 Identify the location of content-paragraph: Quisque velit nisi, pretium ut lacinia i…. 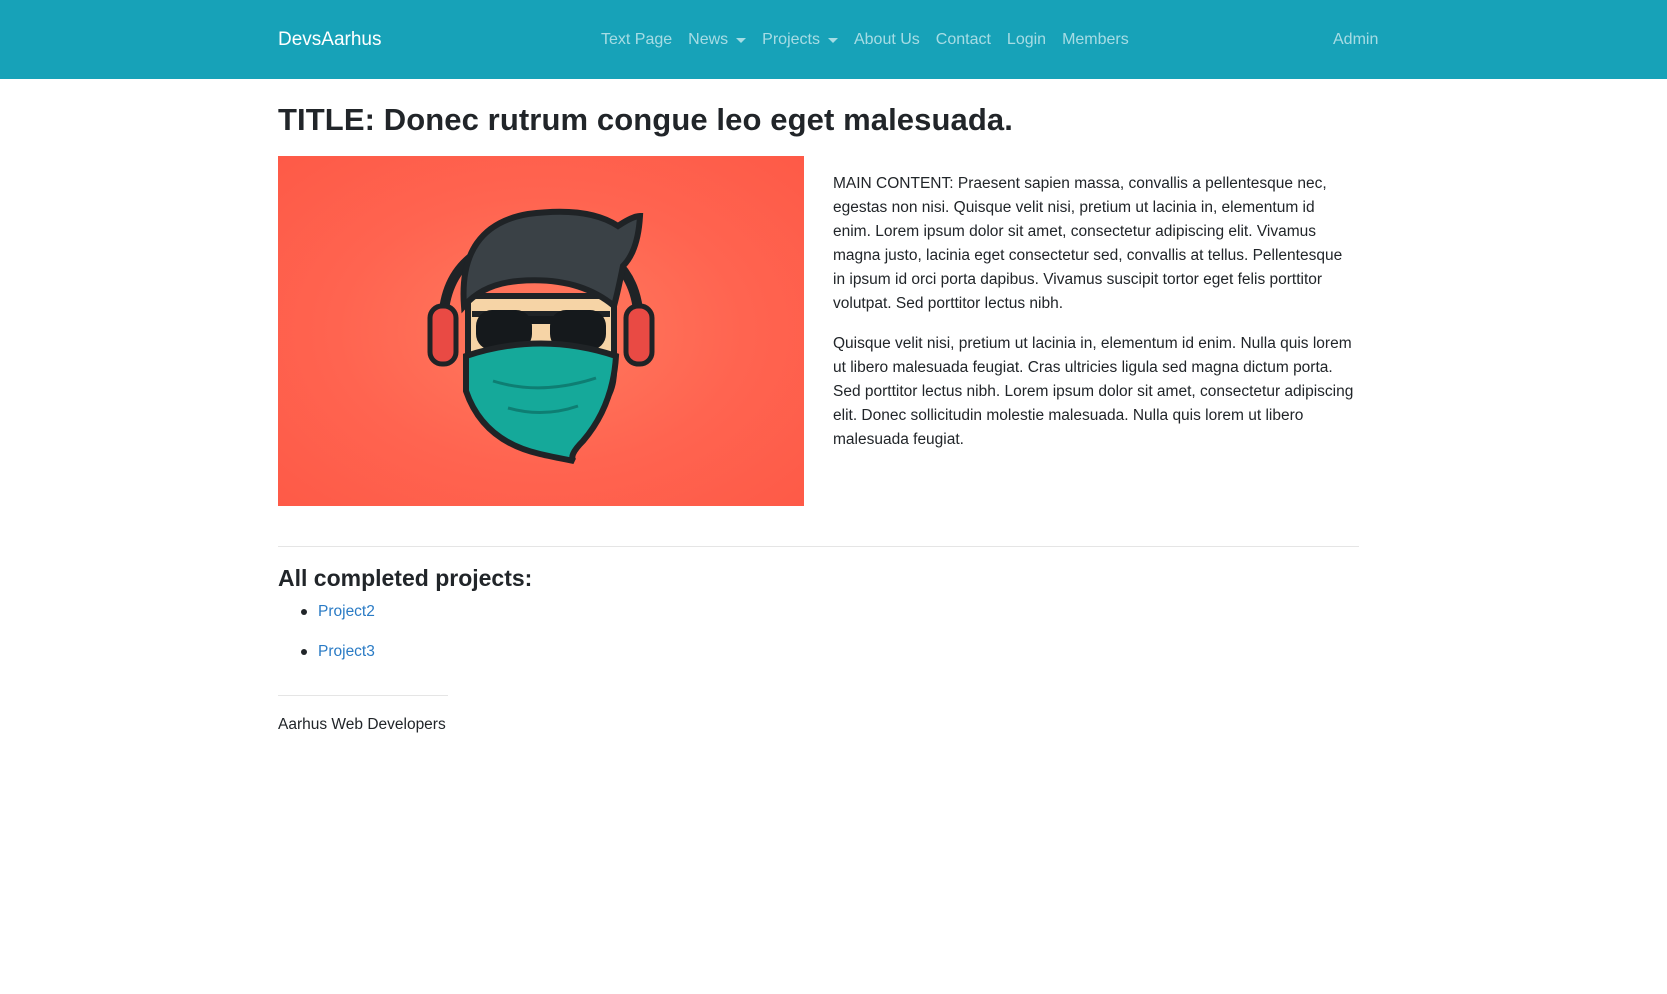
(1093, 391).